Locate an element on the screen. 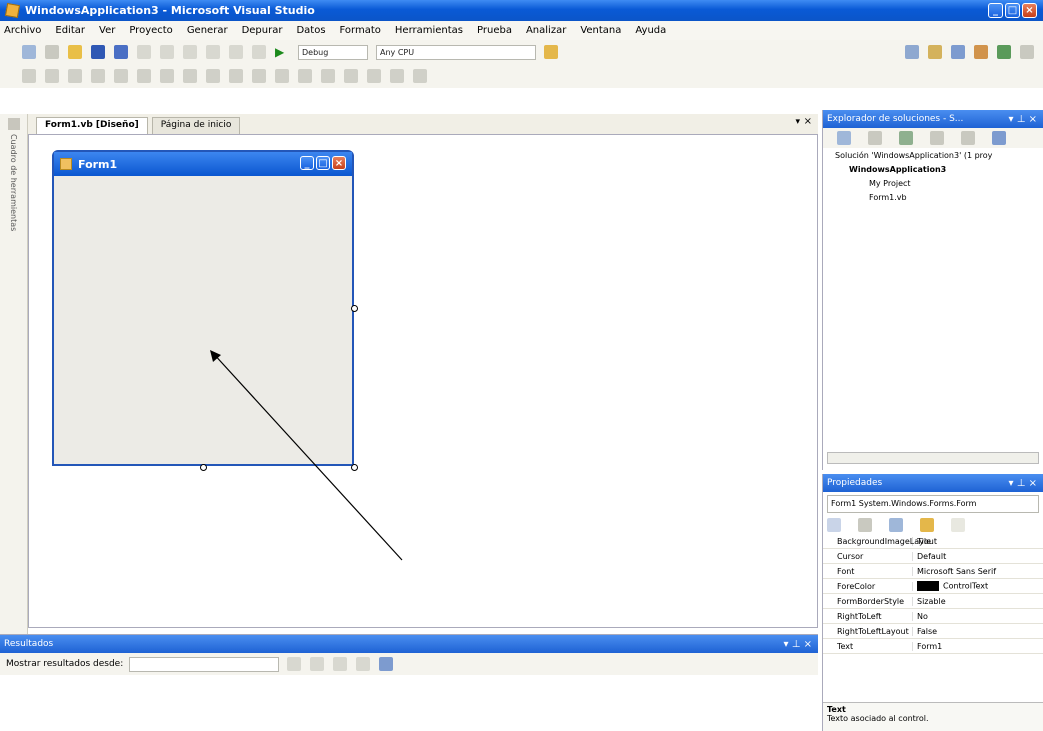 This screenshot has height=731, width=1043. word-wrap-icon is located at coordinates (386, 664).